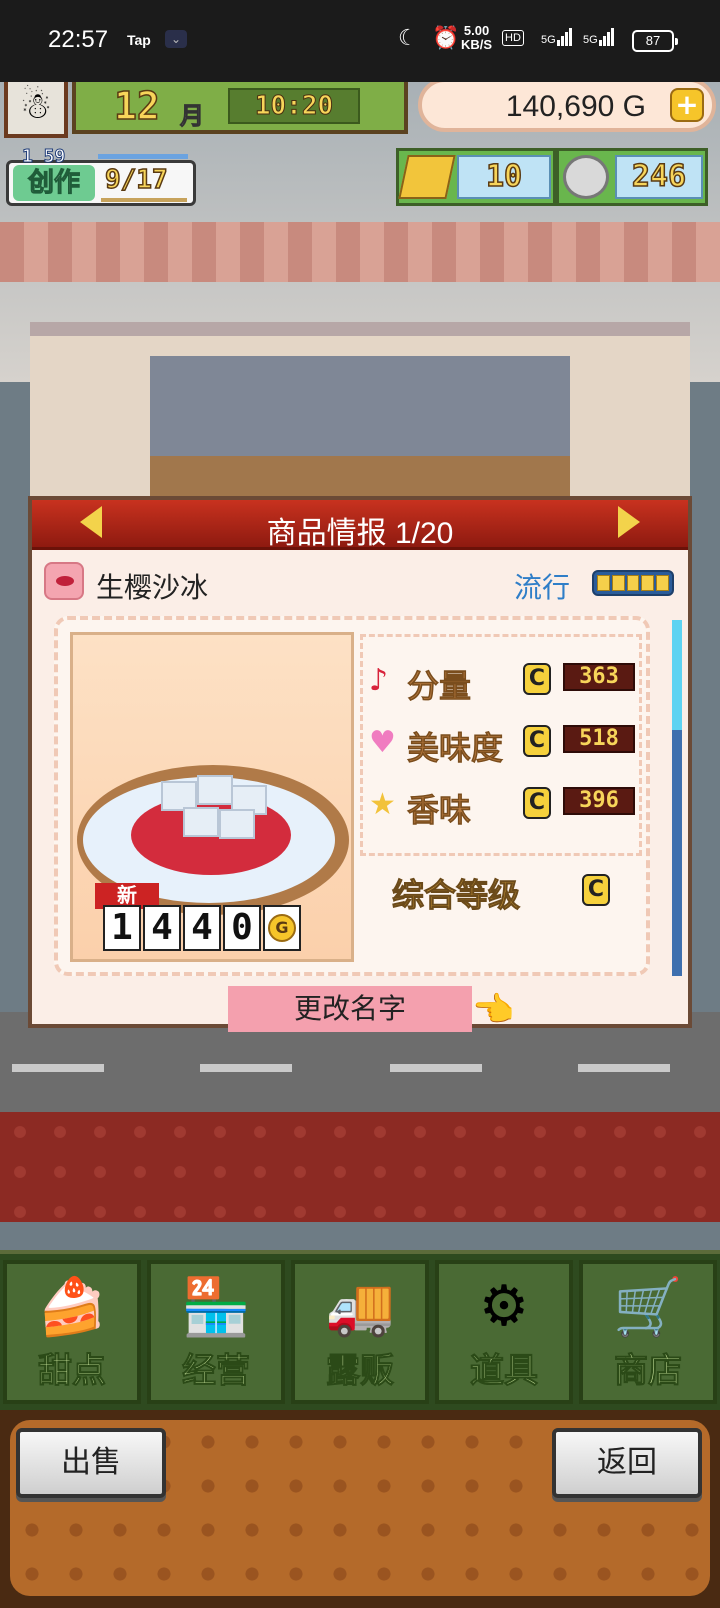 The width and height of the screenshot is (720, 1608). Describe the element at coordinates (359, 583) in the screenshot. I see `product-name-row: 生樱沙冰 流行` at that location.